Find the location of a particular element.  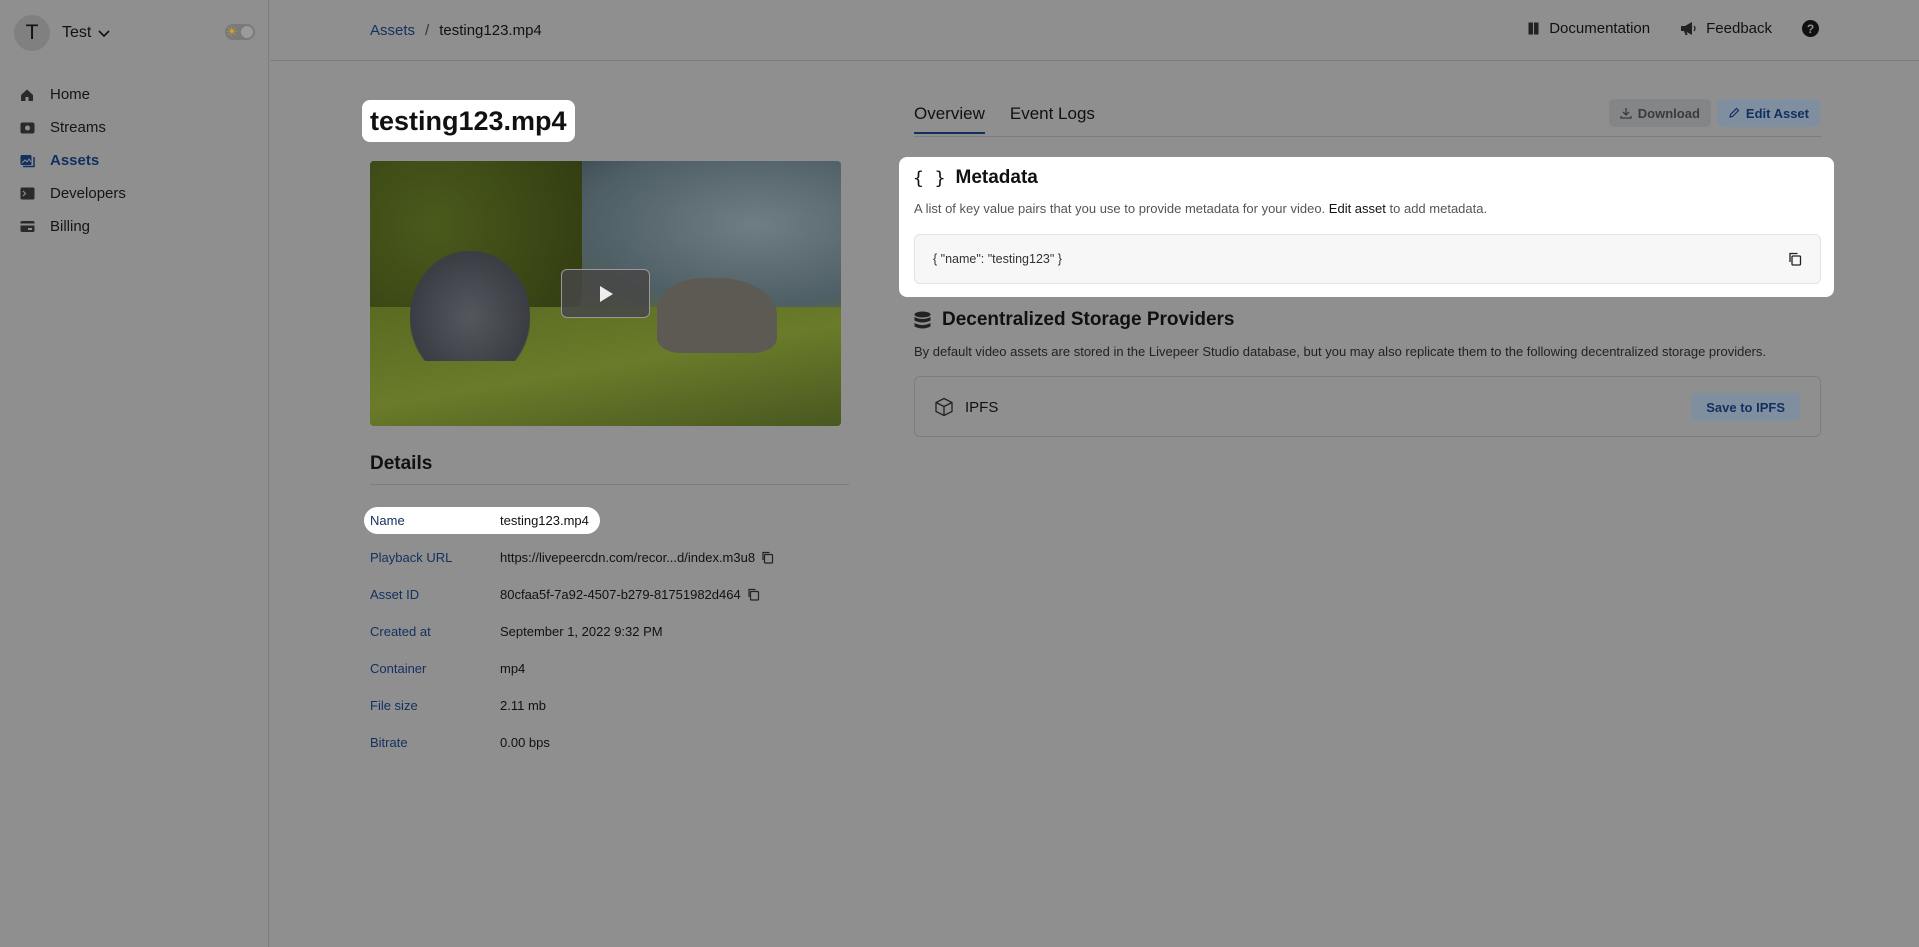

metadata-heading: { } Metadata is located at coordinates (975, 178).